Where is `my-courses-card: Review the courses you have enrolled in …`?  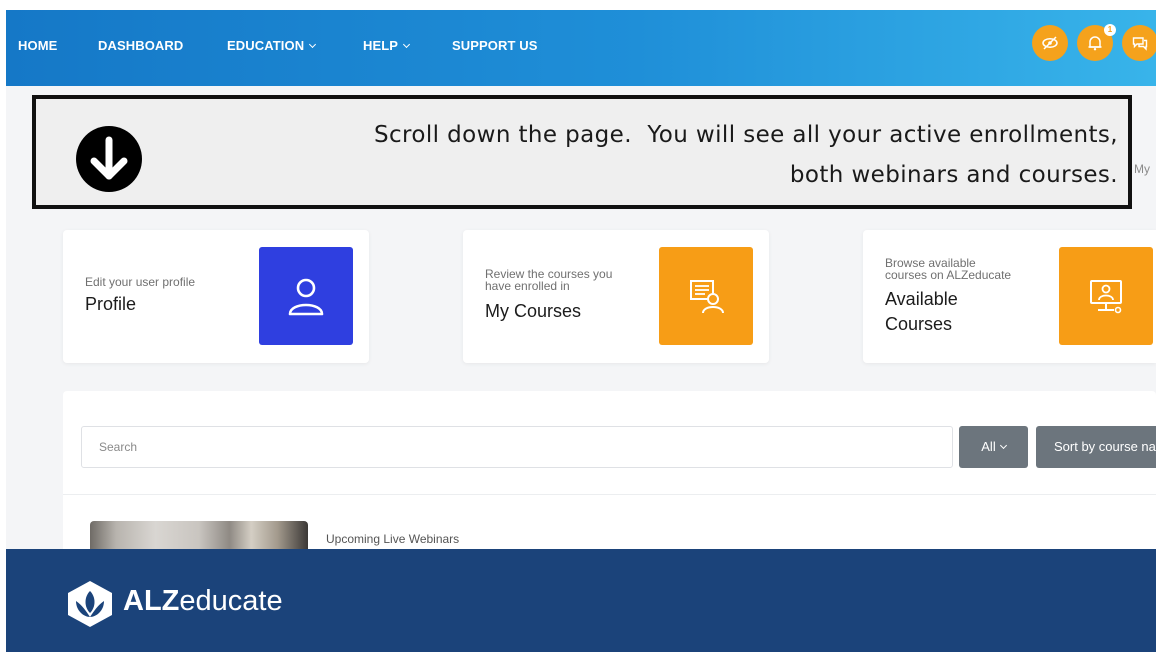 my-courses-card: Review the courses you have enrolled in … is located at coordinates (616, 296).